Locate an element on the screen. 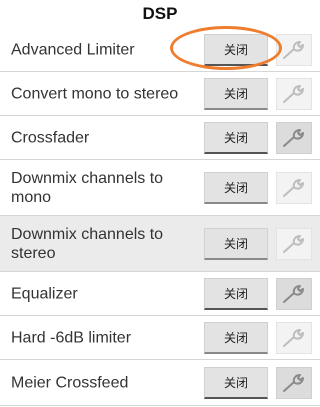 The height and width of the screenshot is (407, 320). row-label: Downmix channels to stereo is located at coordinates (87, 243).